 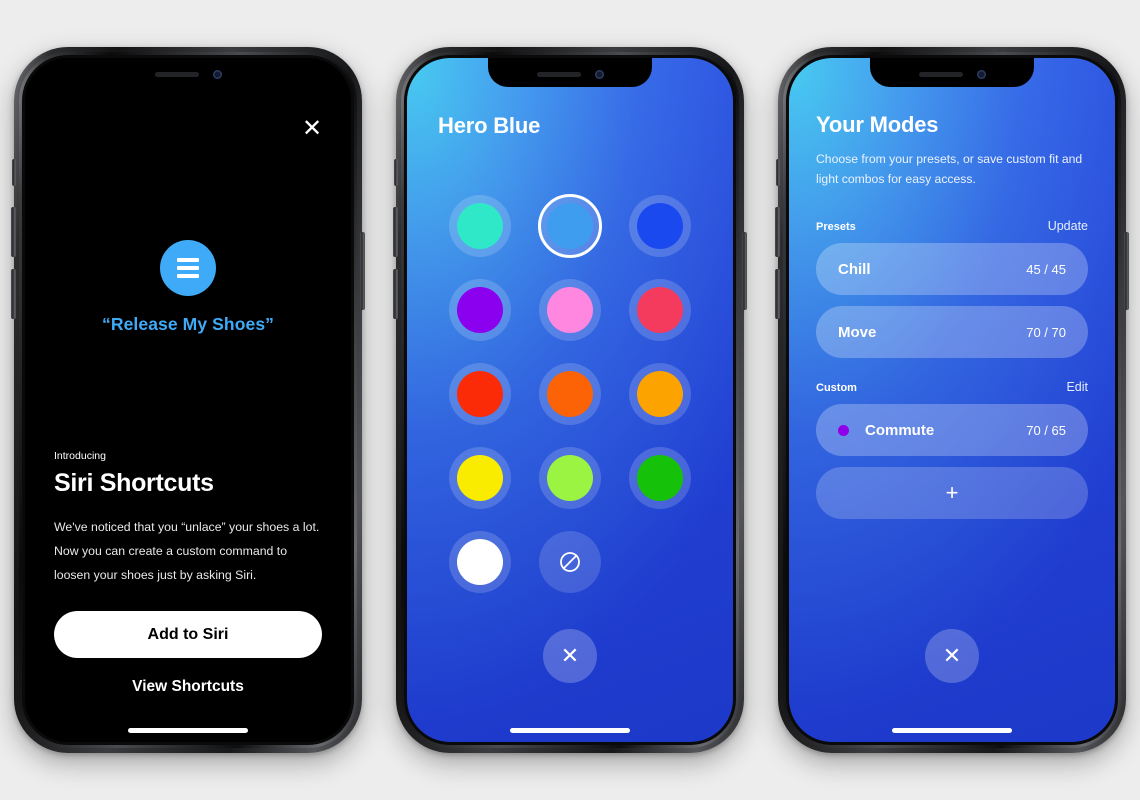 What do you see at coordinates (952, 269) in the screenshot?
I see `mode-row: Chill 45 / 45` at bounding box center [952, 269].